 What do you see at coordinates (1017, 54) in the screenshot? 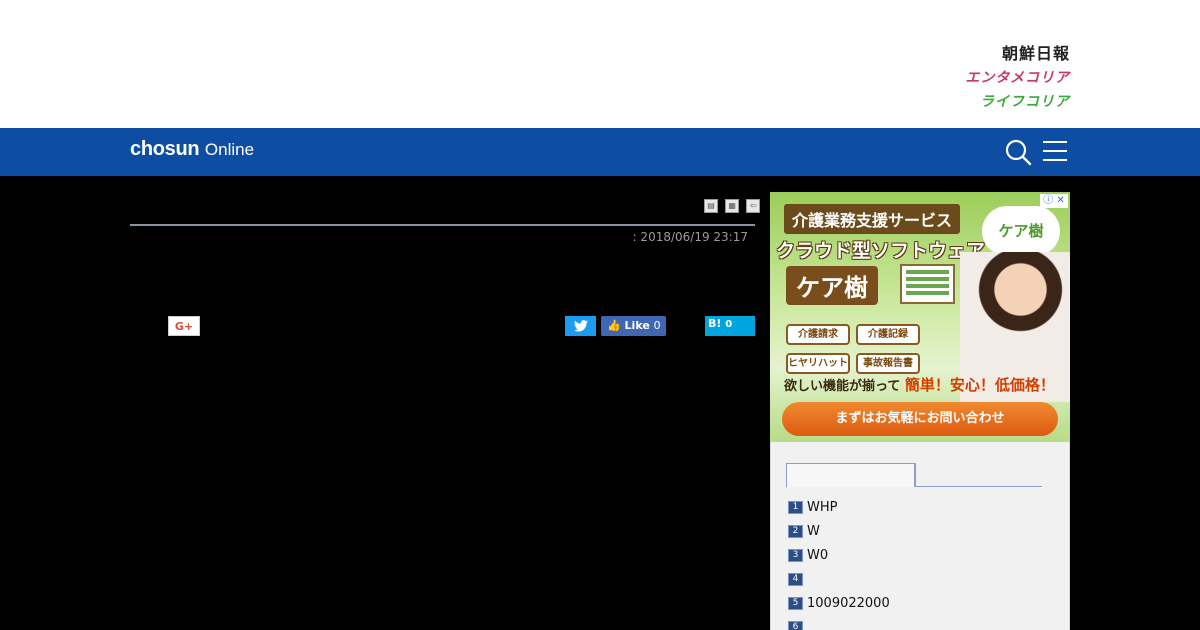
I see `brand-link-chosun-ilbo: 朝鮮日報` at bounding box center [1017, 54].